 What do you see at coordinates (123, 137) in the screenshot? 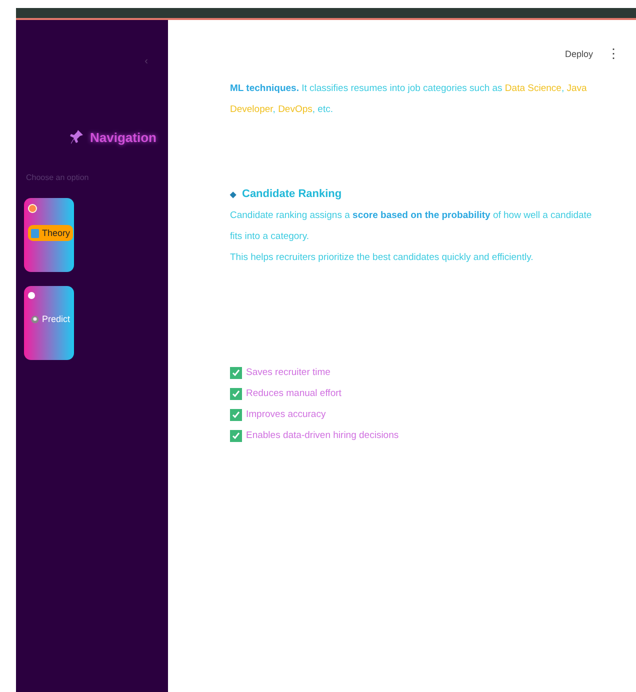
I see `sidebar-title: Navigation` at bounding box center [123, 137].